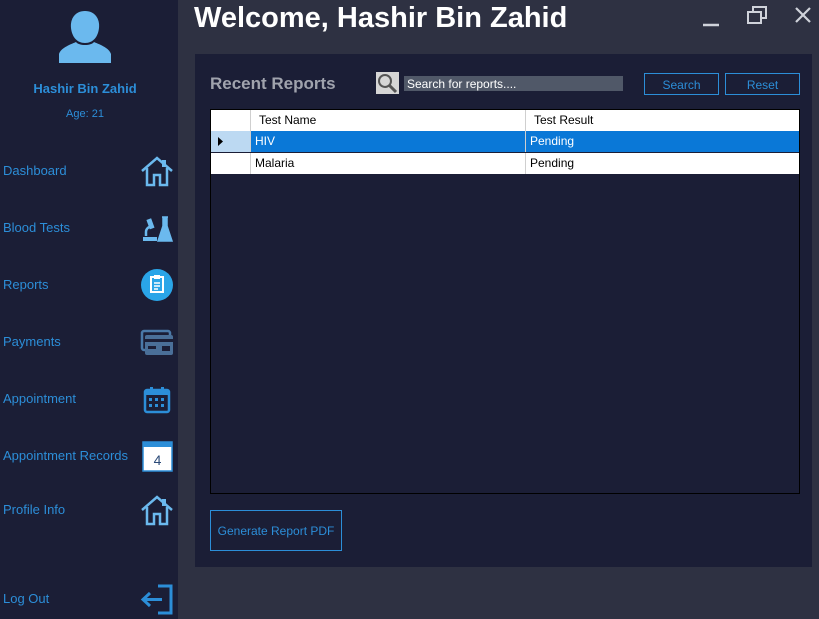  I want to click on sidebar-item-blood-tests: Blood Tests, so click(89, 228).